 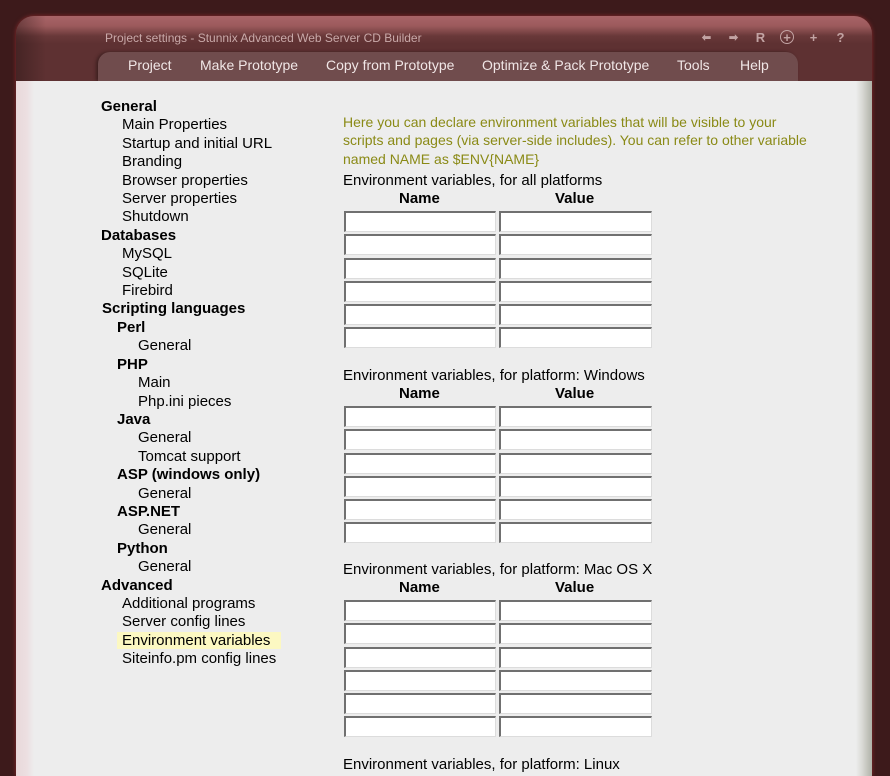 I want to click on menu-help: Help, so click(x=754, y=65).